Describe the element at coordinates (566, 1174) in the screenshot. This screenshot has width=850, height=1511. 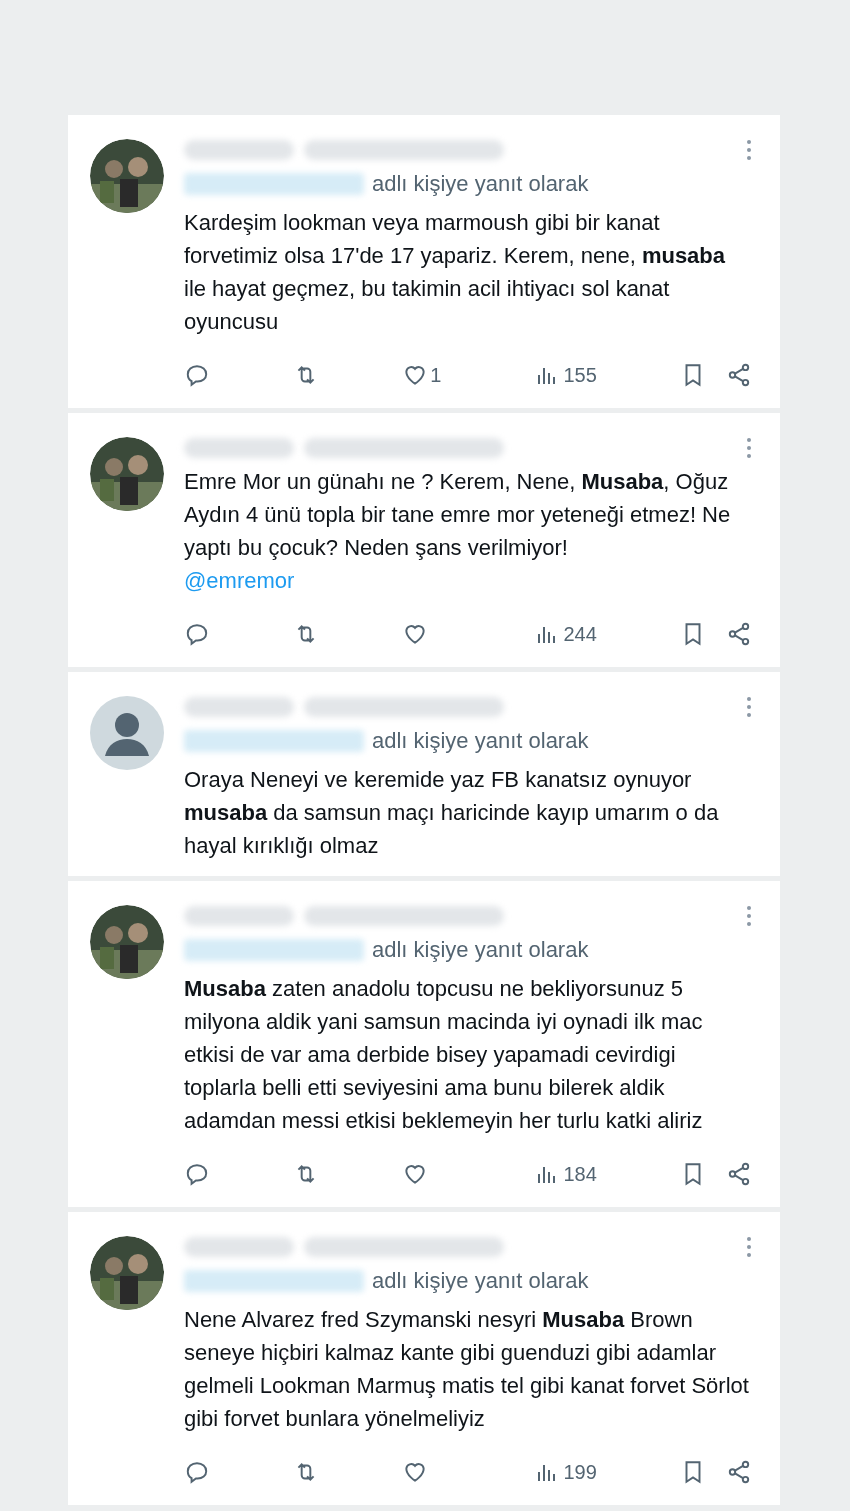
I see `views-button: 184` at that location.